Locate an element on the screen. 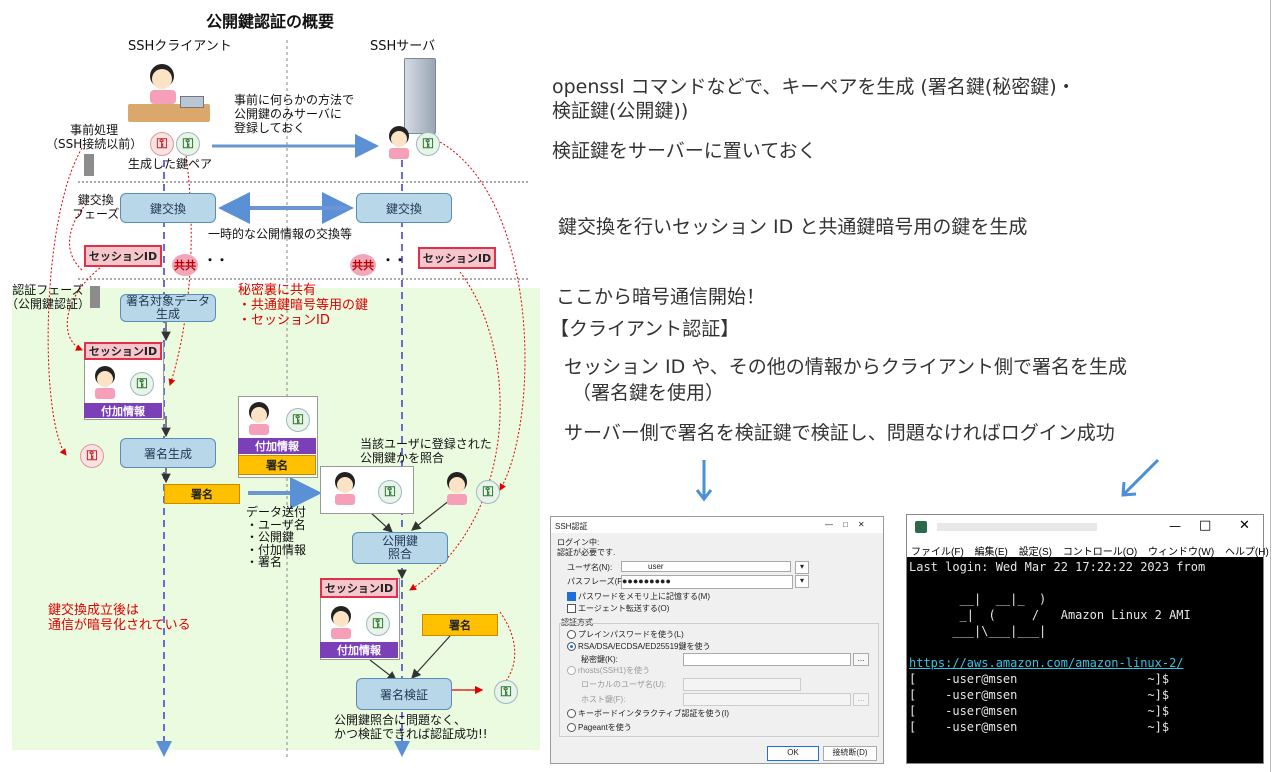 The width and height of the screenshot is (1273, 772). session-id-client-box: セッションID is located at coordinates (123, 256).